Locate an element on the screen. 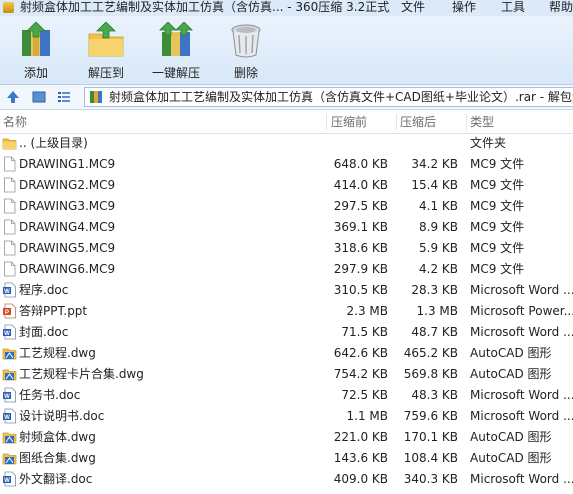 The image size is (573, 494). file-name: 射频盒体.dwg is located at coordinates (57, 437).